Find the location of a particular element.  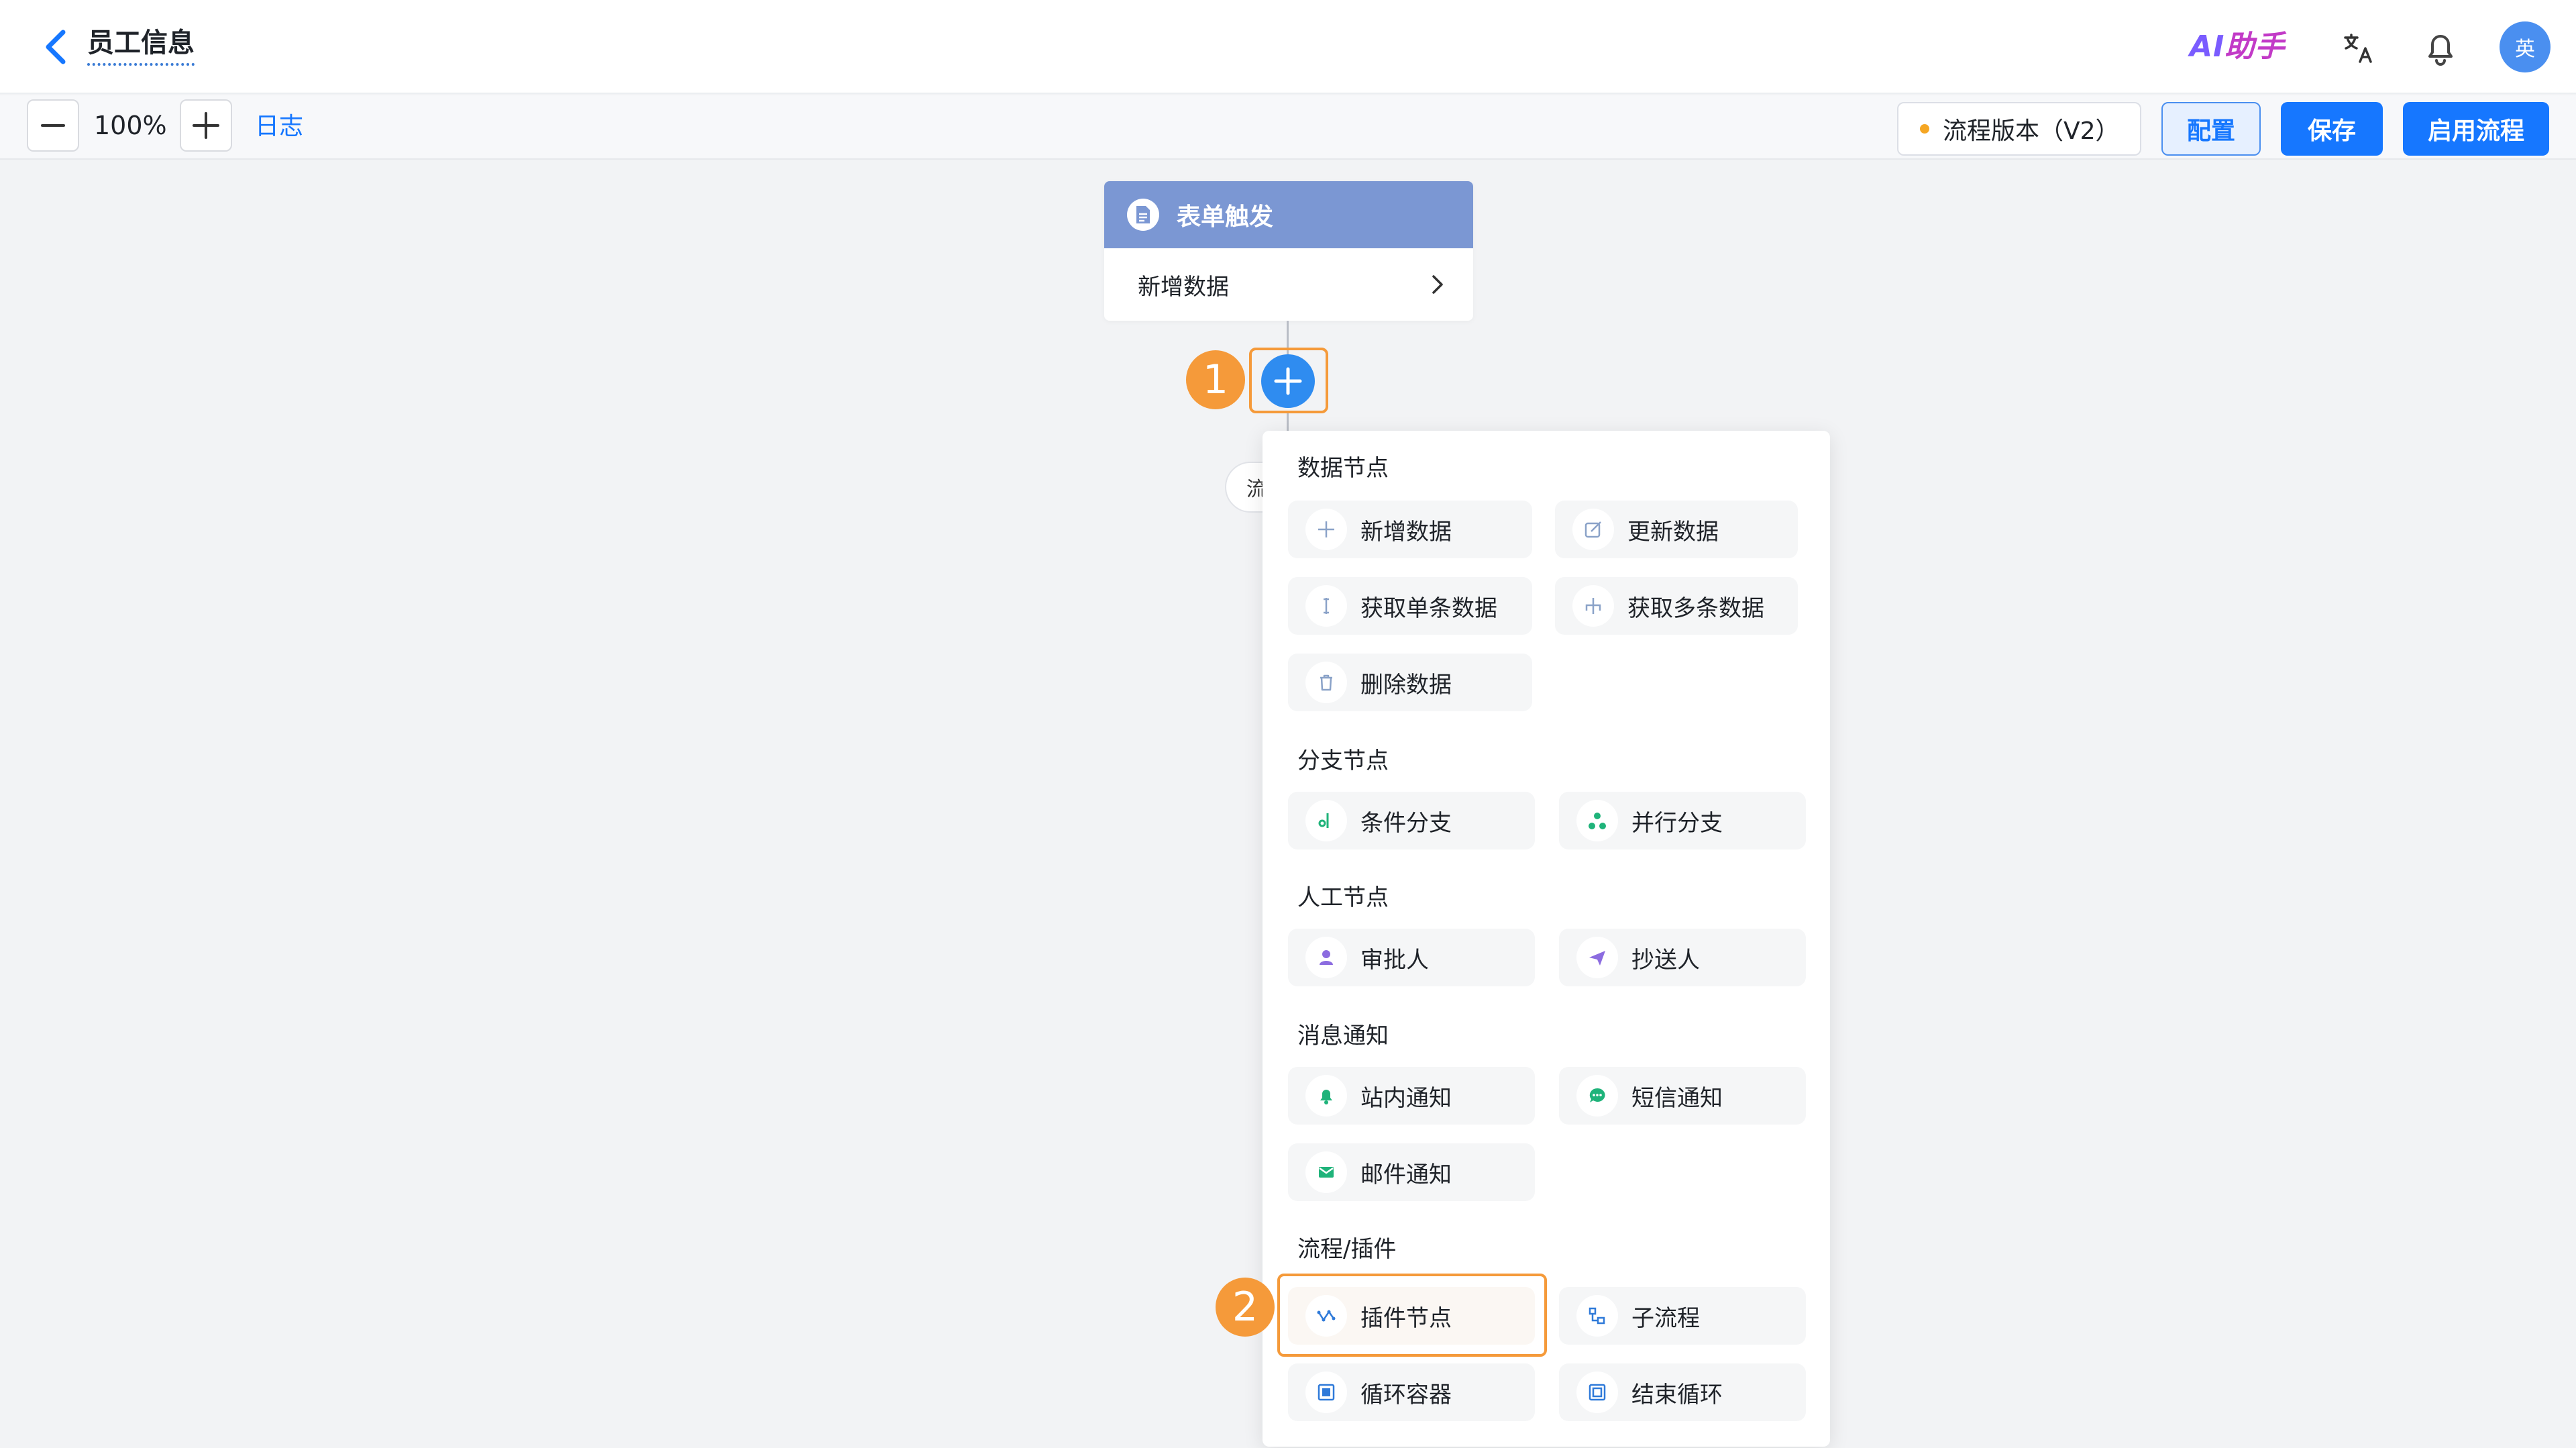

menu-item-email-notice: 邮件通知 is located at coordinates (1411, 1172).